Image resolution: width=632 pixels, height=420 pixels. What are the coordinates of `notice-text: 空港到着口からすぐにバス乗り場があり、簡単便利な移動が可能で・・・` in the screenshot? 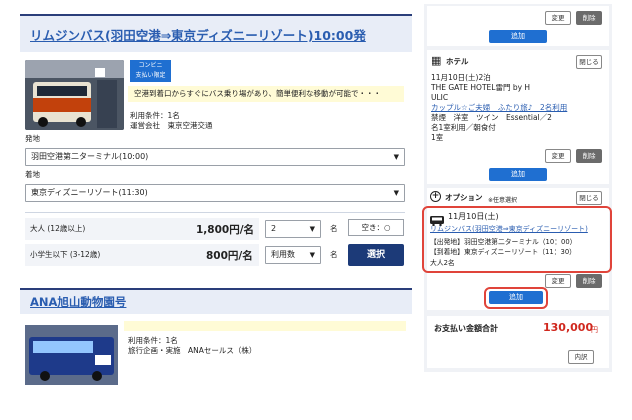 It's located at (266, 94).